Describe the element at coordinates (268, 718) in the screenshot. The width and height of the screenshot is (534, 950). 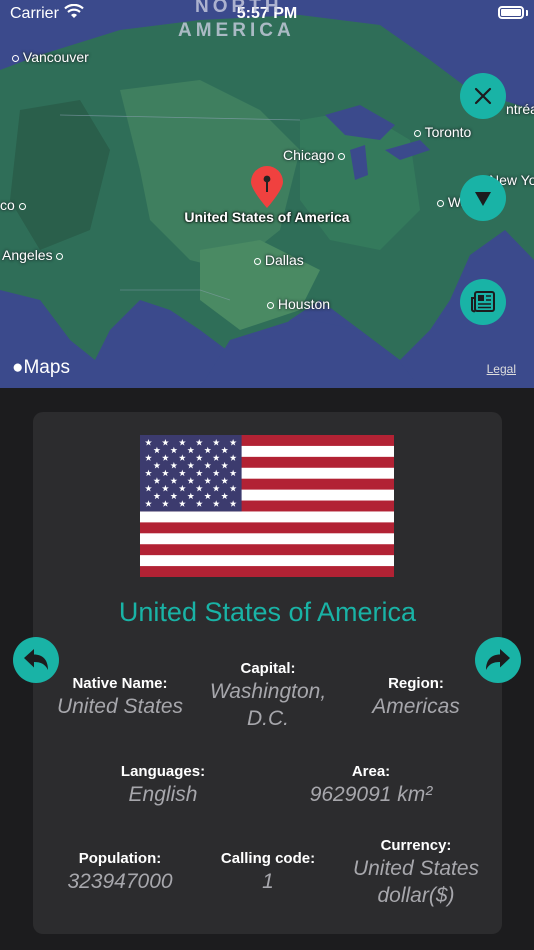
I see `capital-value-line2: D.C.` at that location.